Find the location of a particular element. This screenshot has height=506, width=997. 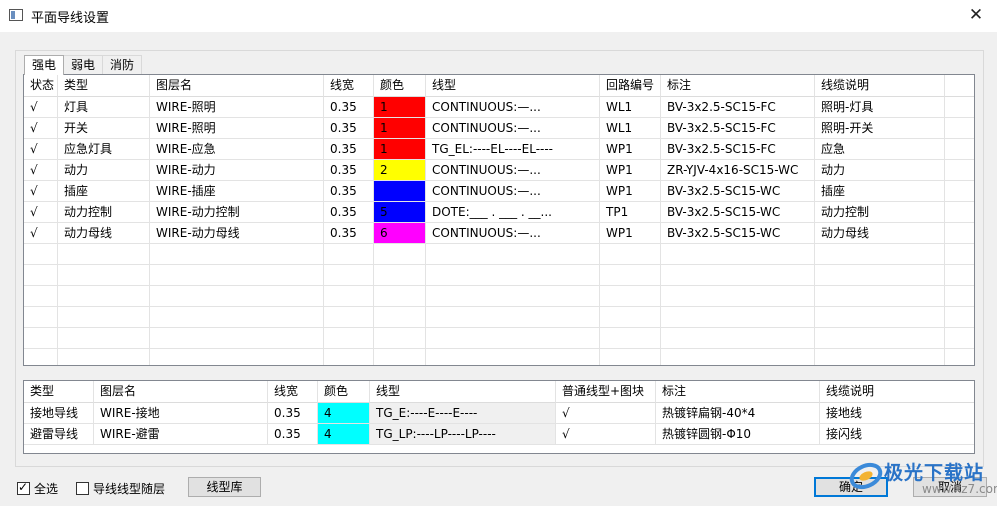

type-cell: 避雷导线 is located at coordinates (59, 434).